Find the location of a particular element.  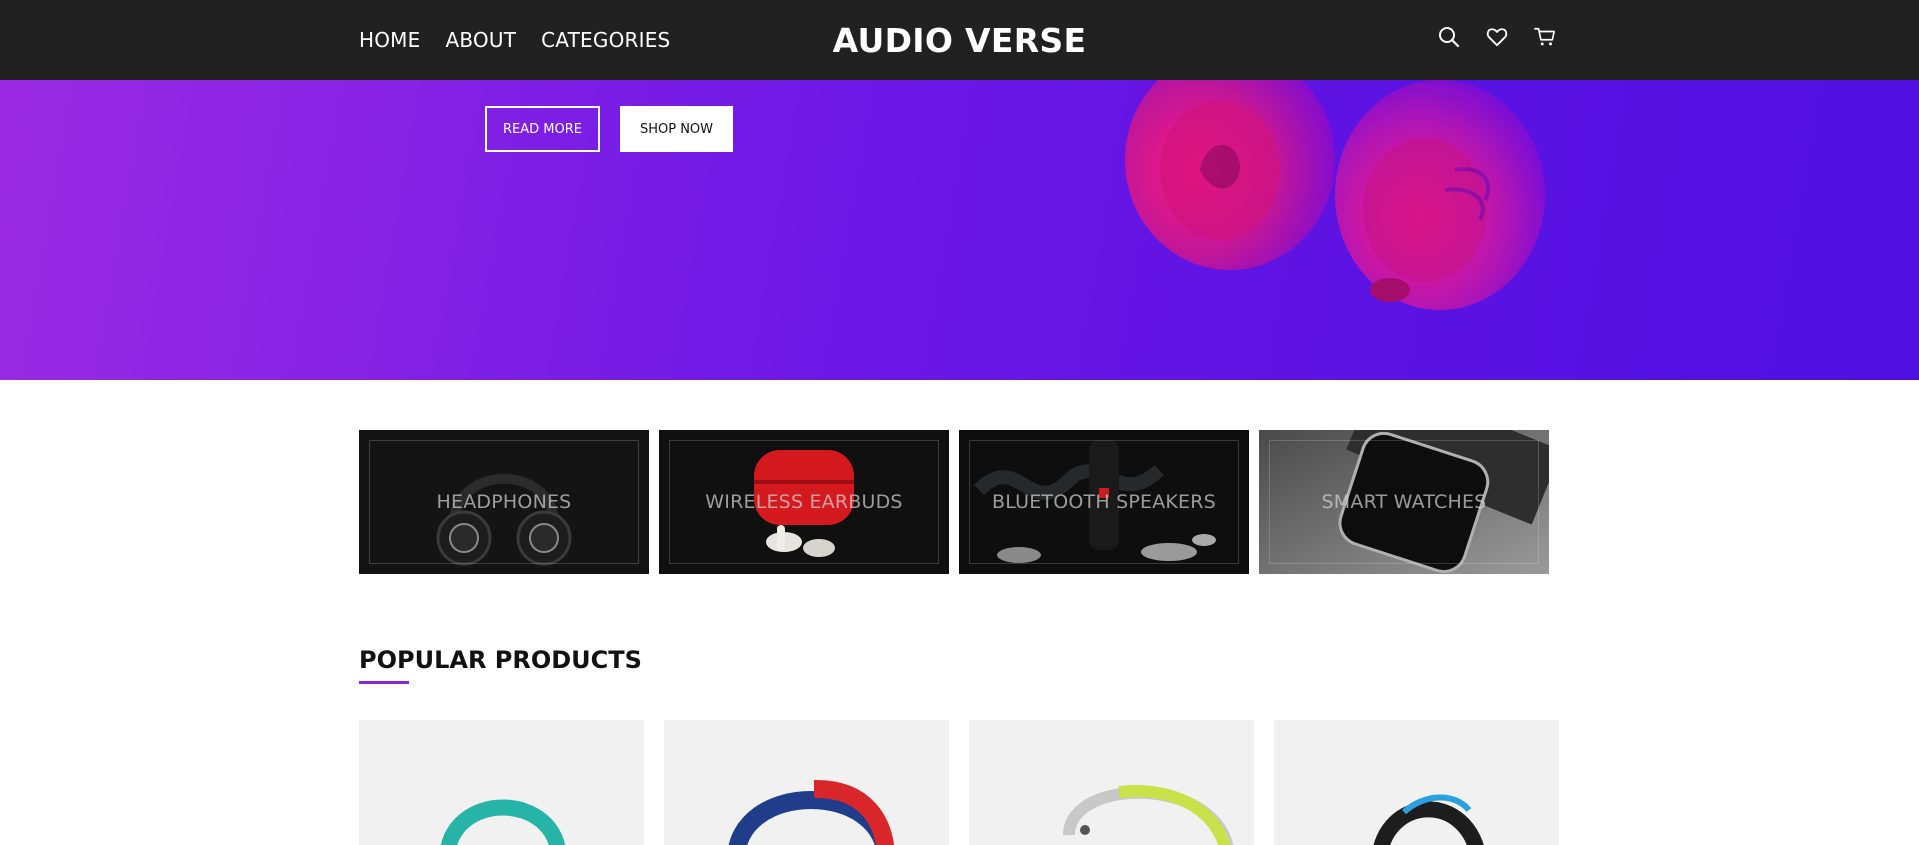

main-nav: HOME ABOUT CATEGORIES is located at coordinates (514, 40).